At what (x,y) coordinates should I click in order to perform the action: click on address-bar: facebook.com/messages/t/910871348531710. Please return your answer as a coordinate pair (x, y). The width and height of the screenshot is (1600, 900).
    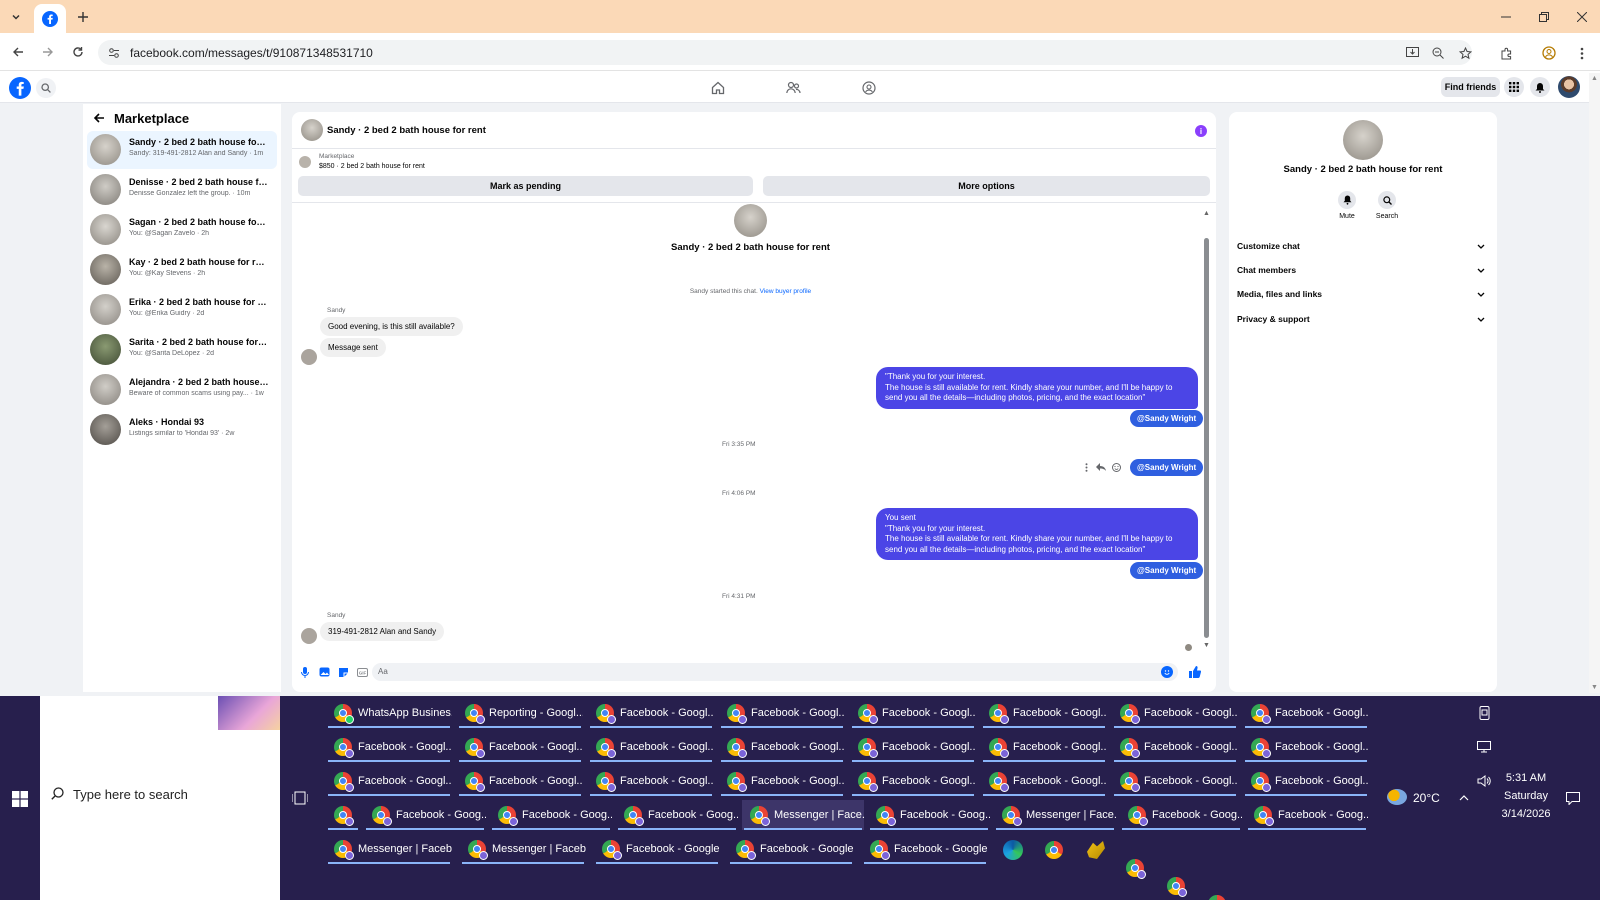
    Looking at the image, I should click on (785, 52).